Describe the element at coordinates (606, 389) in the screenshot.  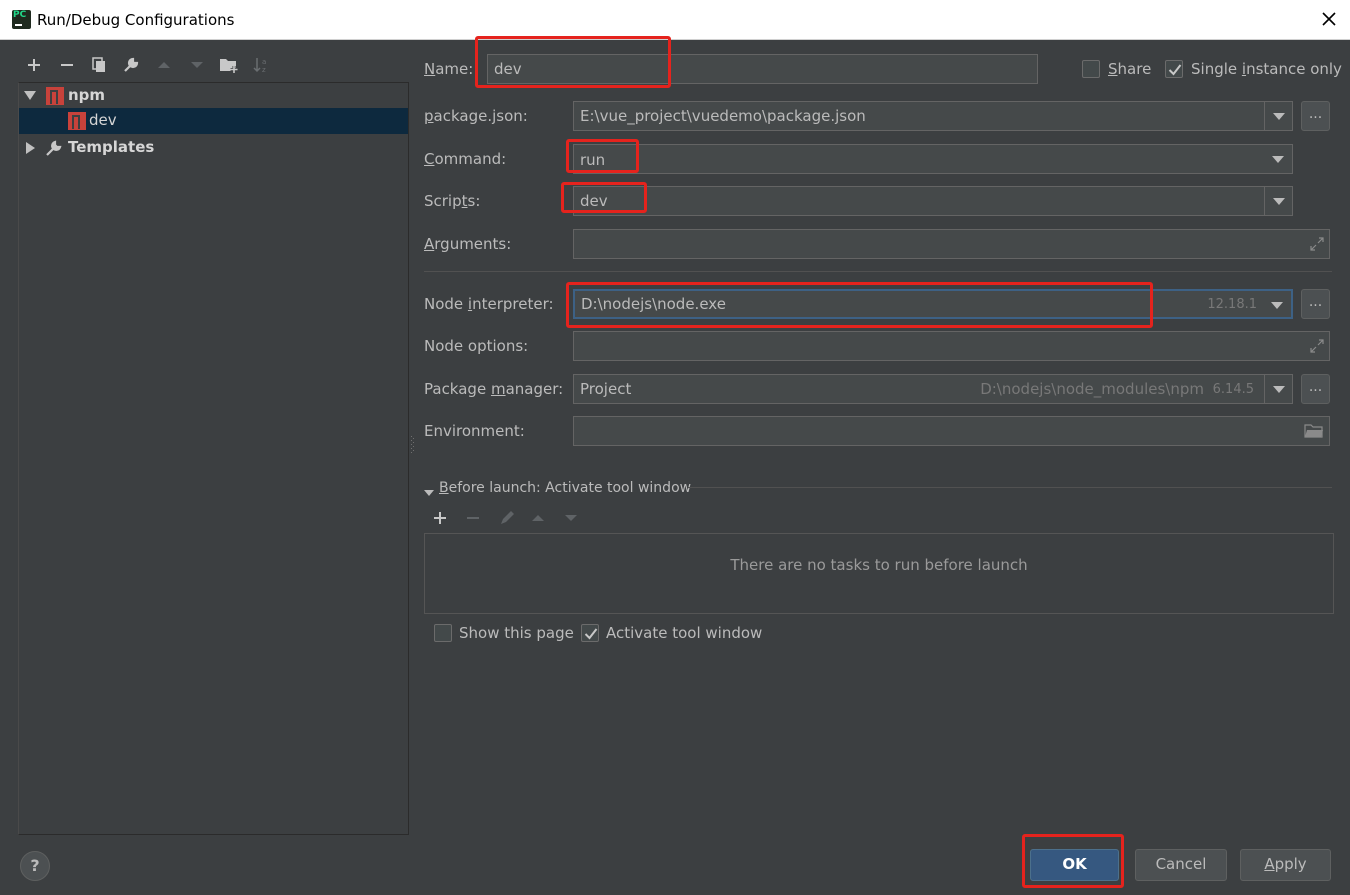
I see `package-manager-value: Project` at that location.